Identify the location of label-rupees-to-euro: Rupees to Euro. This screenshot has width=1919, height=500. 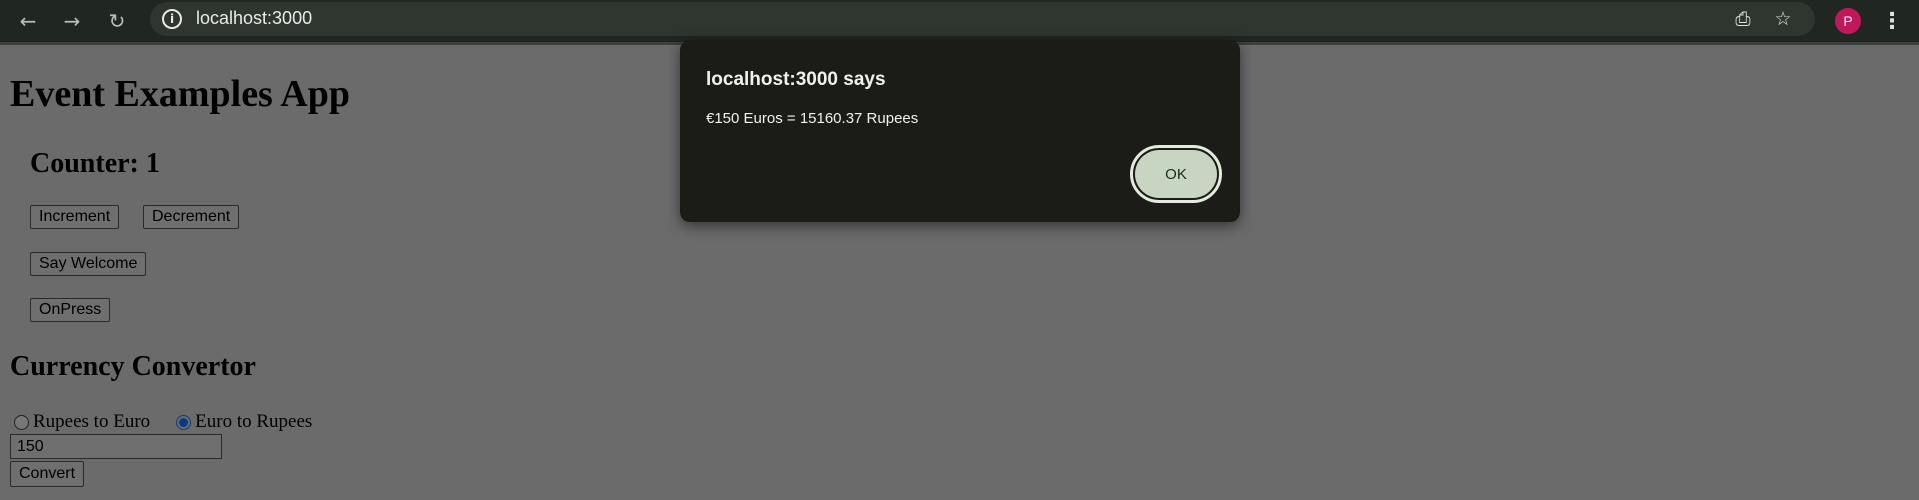
(91, 422).